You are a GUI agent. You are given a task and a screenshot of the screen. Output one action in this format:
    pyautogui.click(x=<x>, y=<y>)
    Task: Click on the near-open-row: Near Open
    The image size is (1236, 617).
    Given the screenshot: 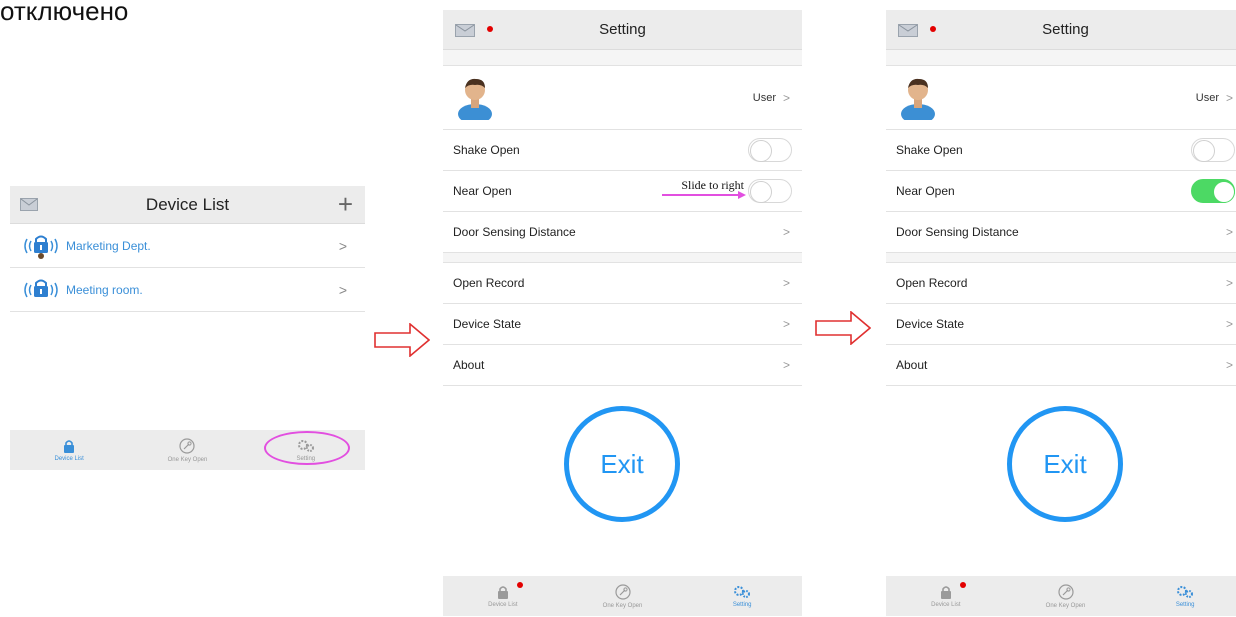 What is the action you would take?
    pyautogui.click(x=1061, y=191)
    